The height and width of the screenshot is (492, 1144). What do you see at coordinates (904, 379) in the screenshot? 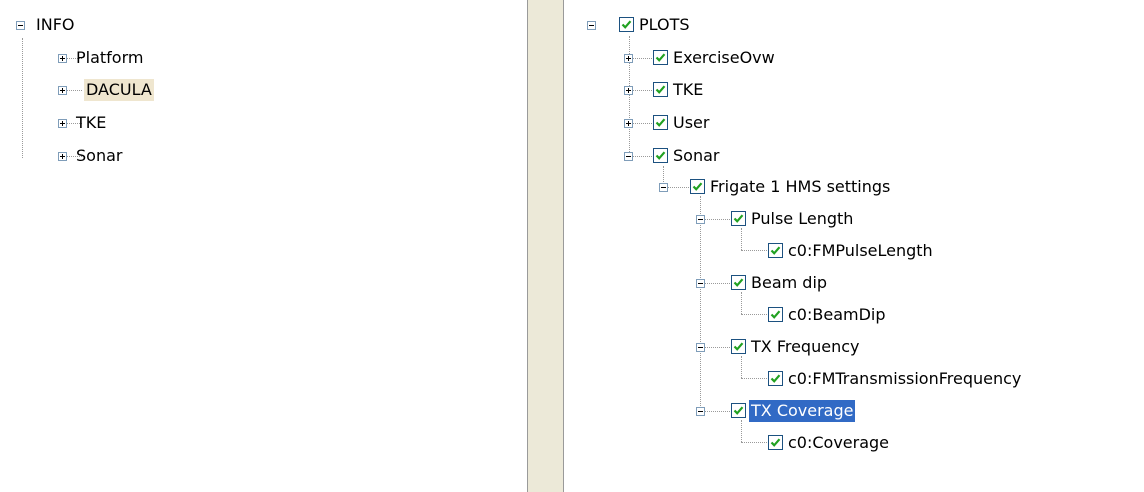
I see `tree-node-fm-transmission-frequency: c0:FMTransmissionFrequency` at bounding box center [904, 379].